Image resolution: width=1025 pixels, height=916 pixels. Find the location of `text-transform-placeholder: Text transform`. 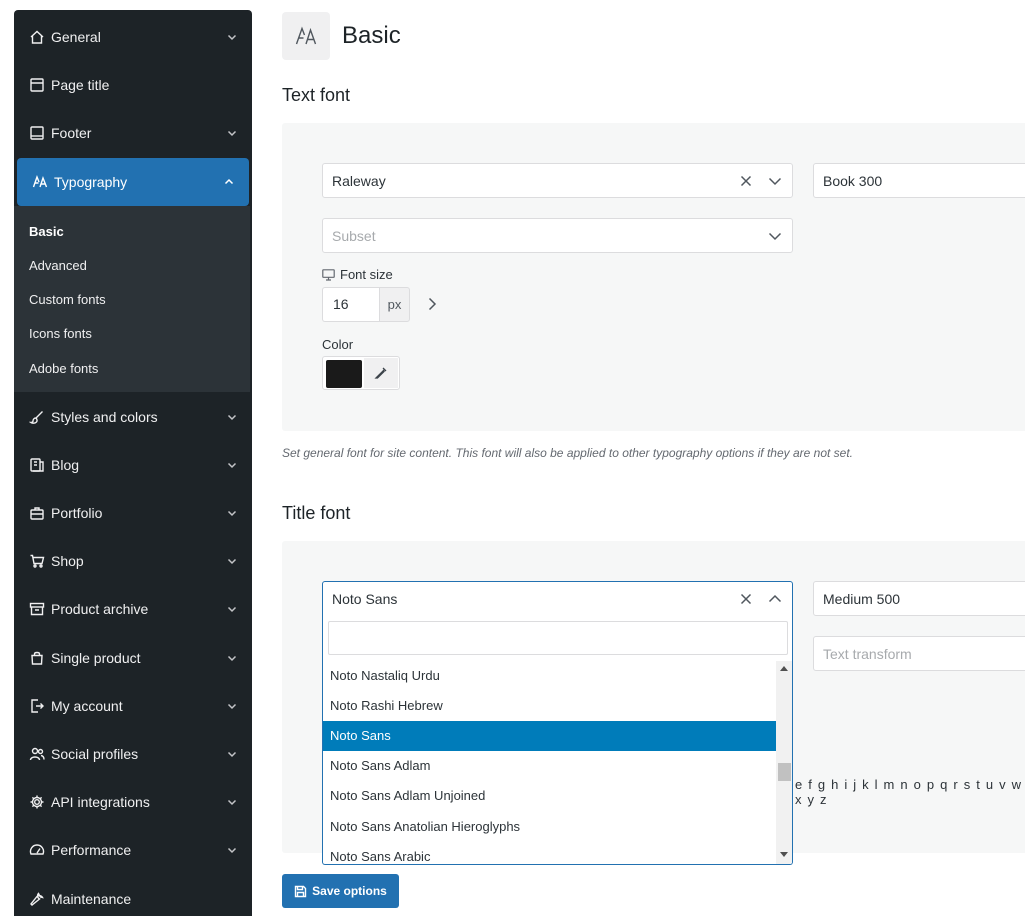

text-transform-placeholder: Text transform is located at coordinates (867, 653).